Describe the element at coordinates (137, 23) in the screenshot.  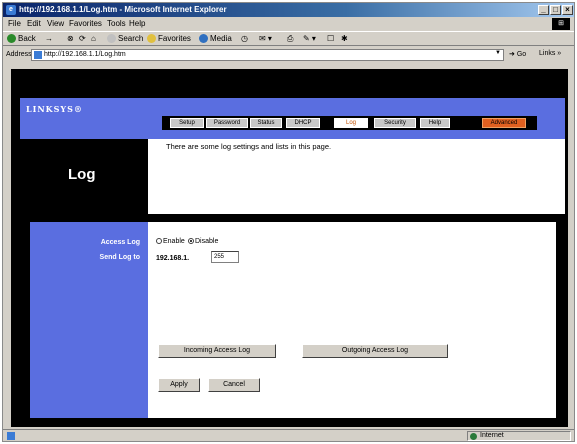
I see `menu-help: Help` at that location.